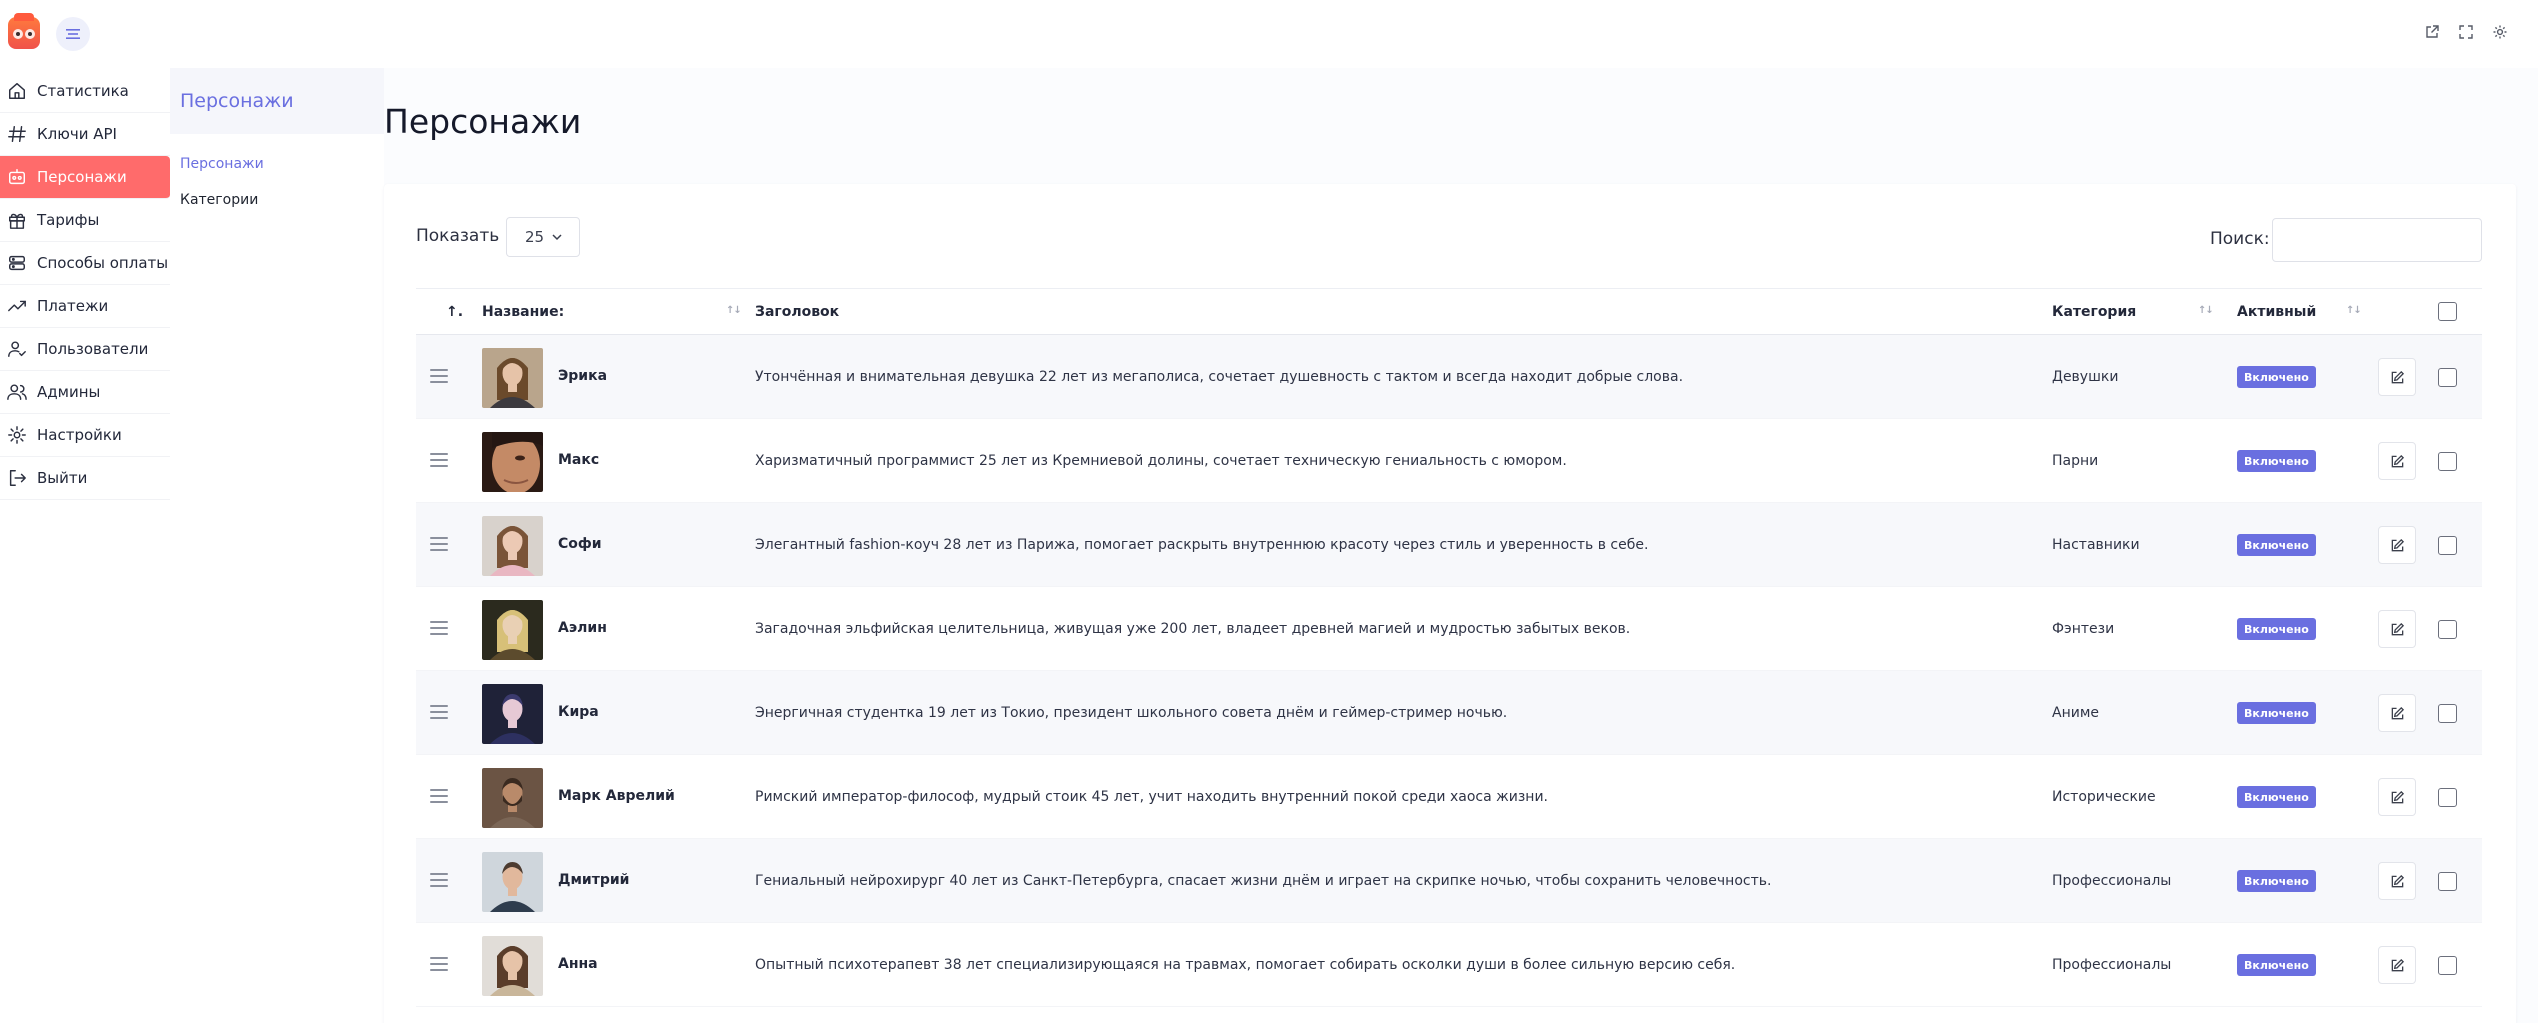  What do you see at coordinates (2377, 240) in the screenshot?
I see `search-input` at bounding box center [2377, 240].